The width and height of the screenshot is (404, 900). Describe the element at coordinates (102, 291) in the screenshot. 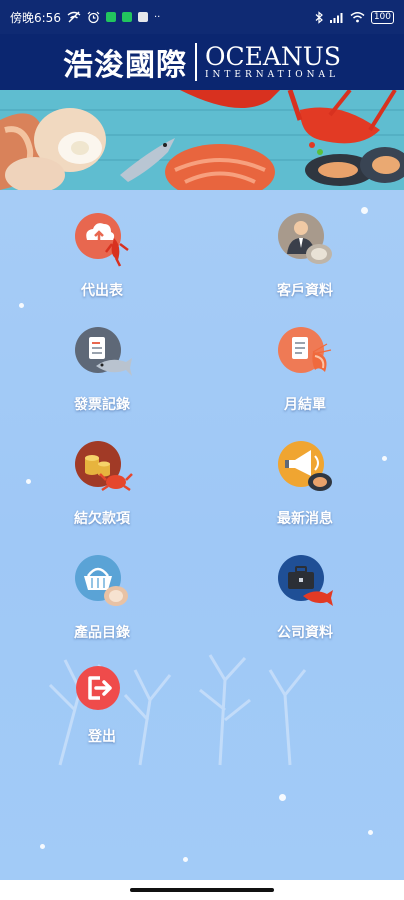

I see `menu-label: 代出表` at that location.